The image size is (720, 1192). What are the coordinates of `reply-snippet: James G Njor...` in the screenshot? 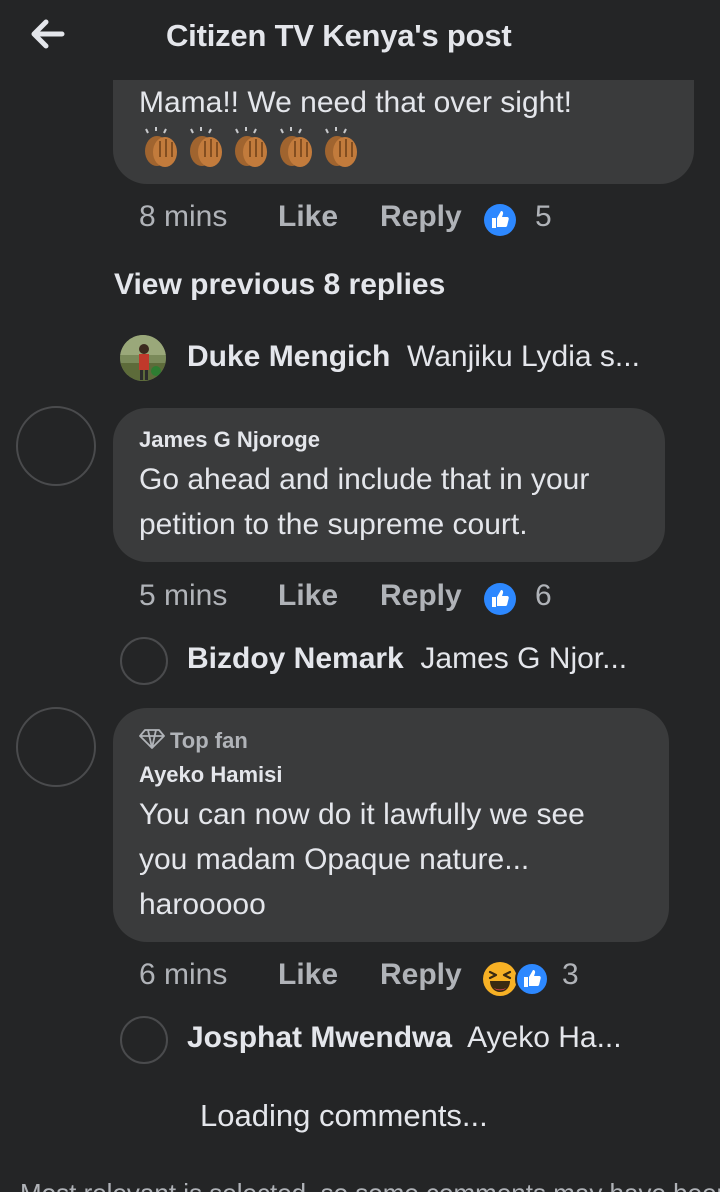 It's located at (524, 658).